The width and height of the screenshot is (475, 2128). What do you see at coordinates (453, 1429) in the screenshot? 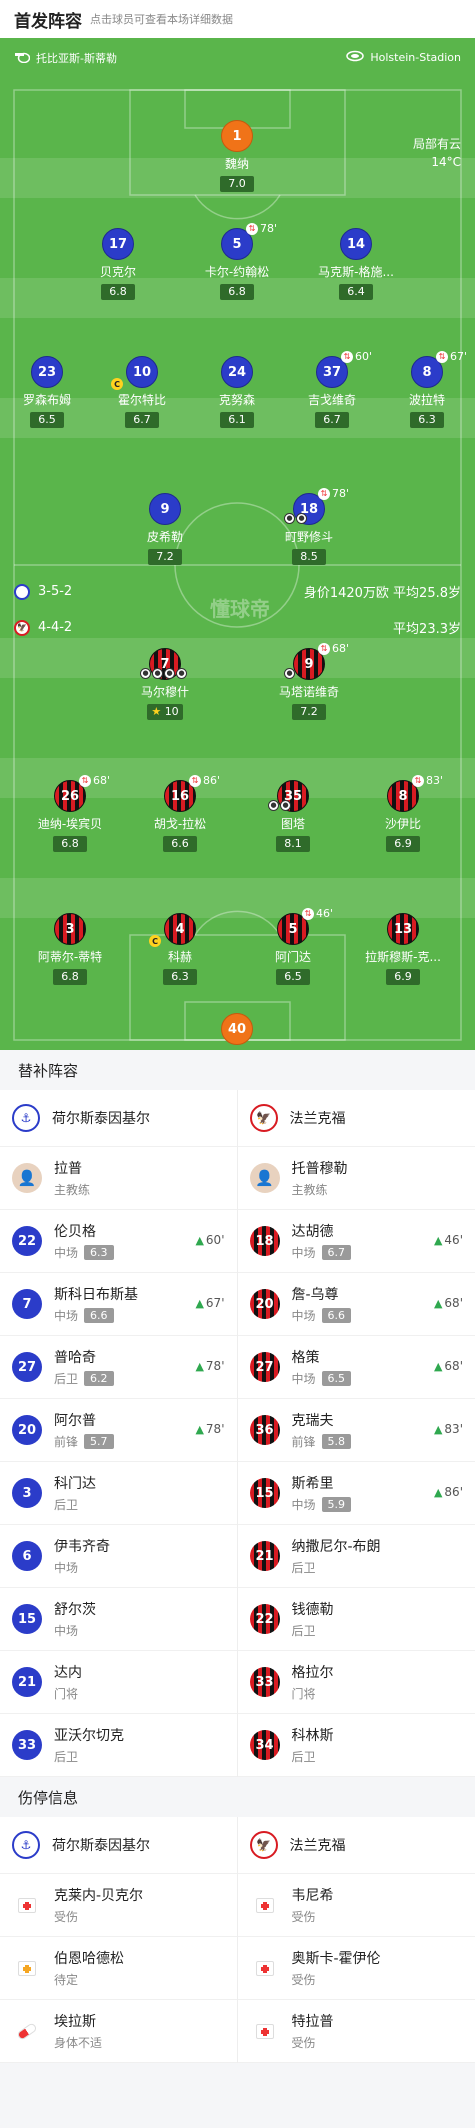
I see `sub-on-minute: 83'` at bounding box center [453, 1429].